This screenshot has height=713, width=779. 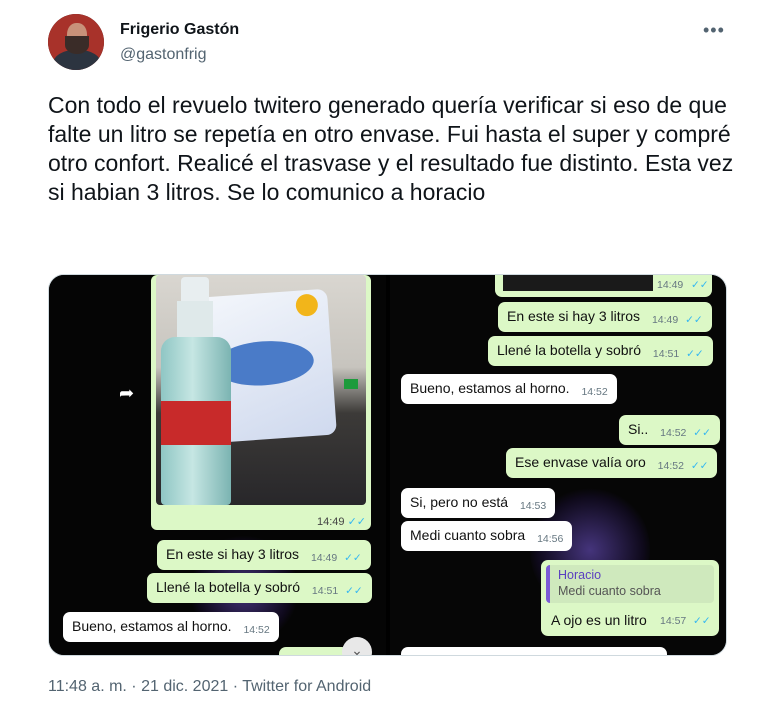 I want to click on message-text: Si, pero no está, so click(x=459, y=502).